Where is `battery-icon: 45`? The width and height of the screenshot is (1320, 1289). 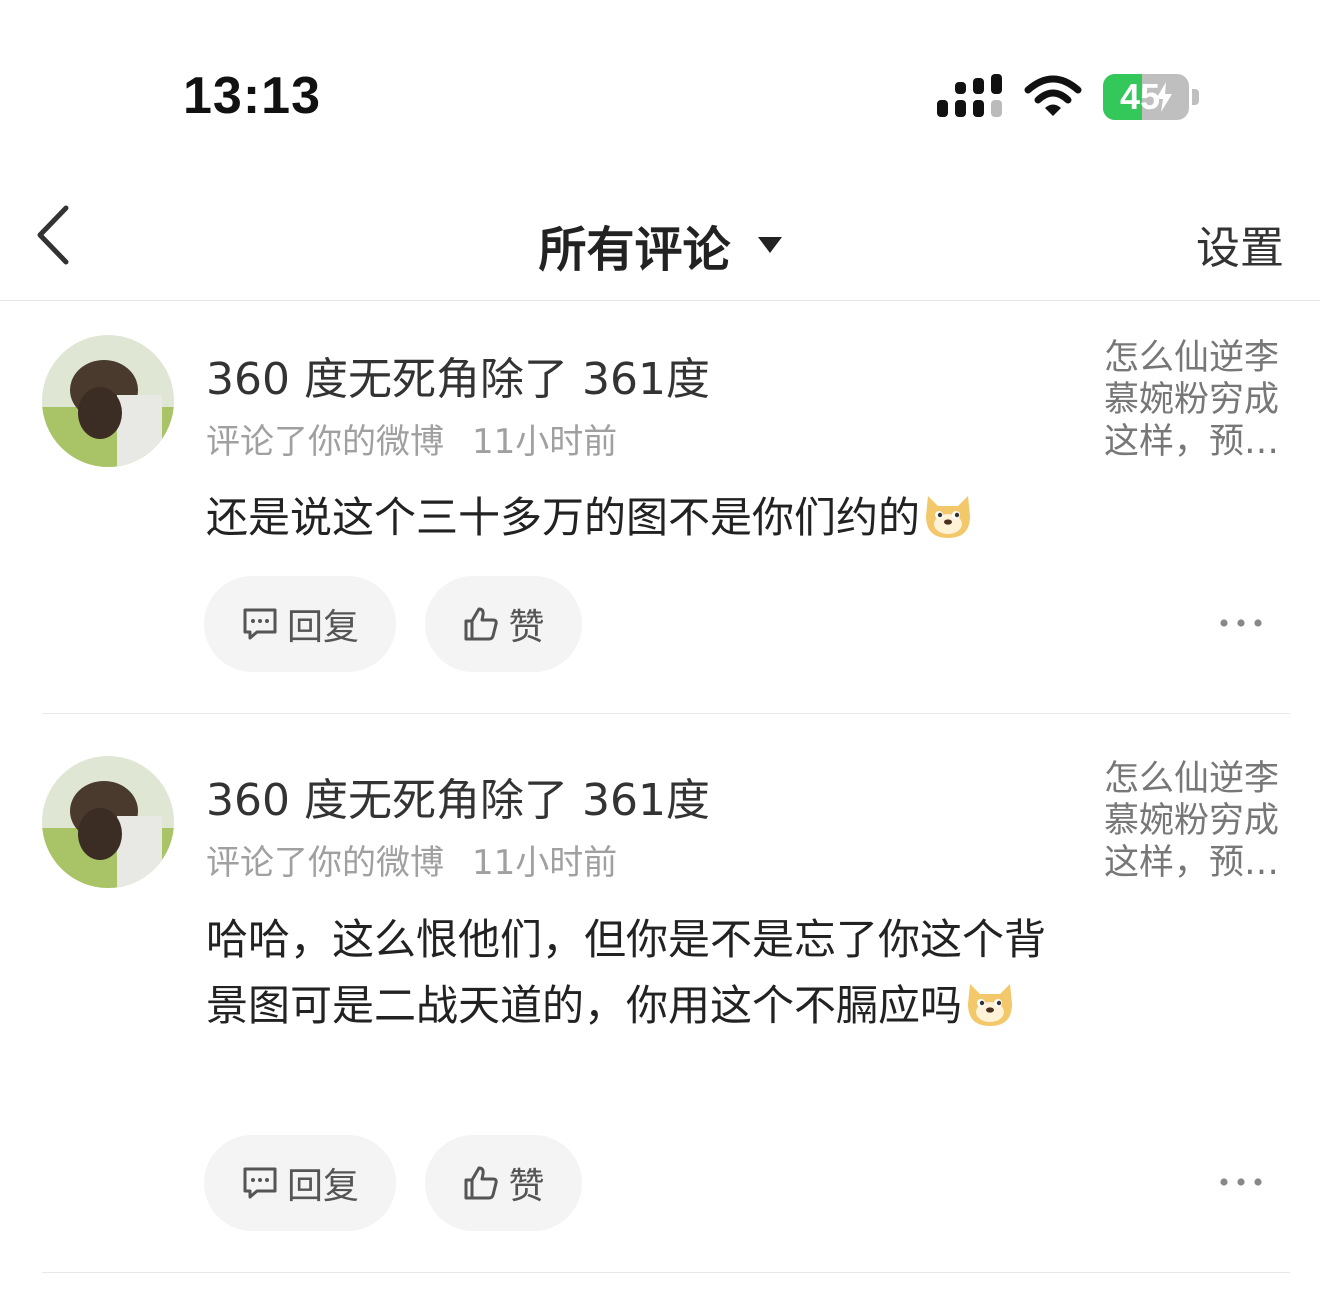 battery-icon: 45 is located at coordinates (1151, 97).